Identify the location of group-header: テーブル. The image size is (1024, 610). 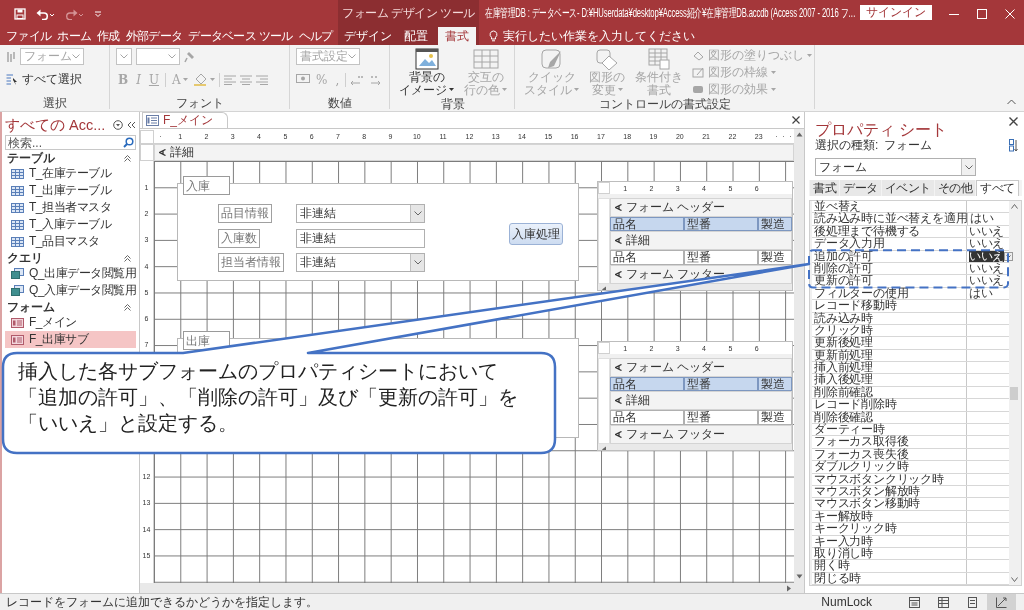
(31, 158).